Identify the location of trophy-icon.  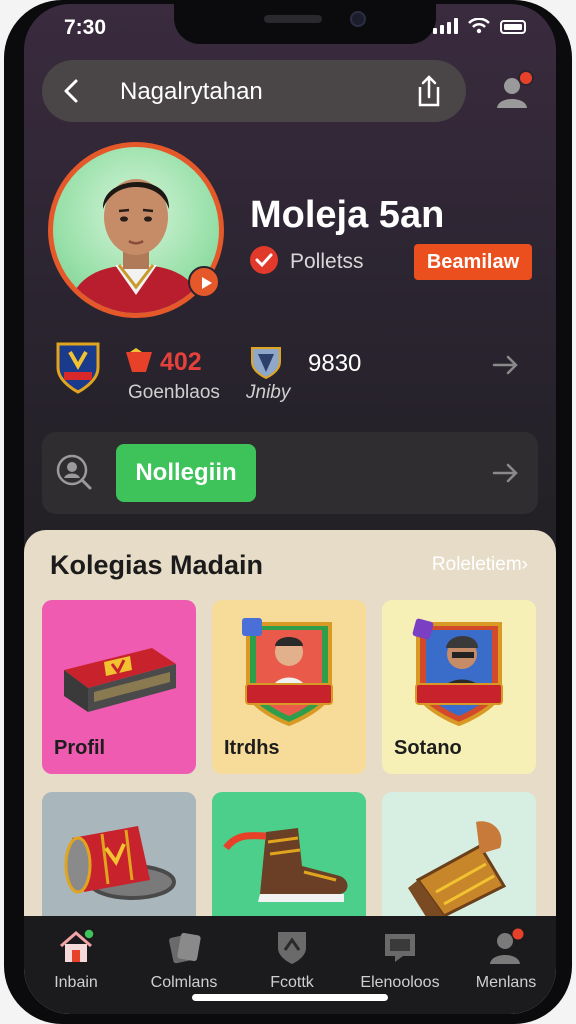
(139, 360).